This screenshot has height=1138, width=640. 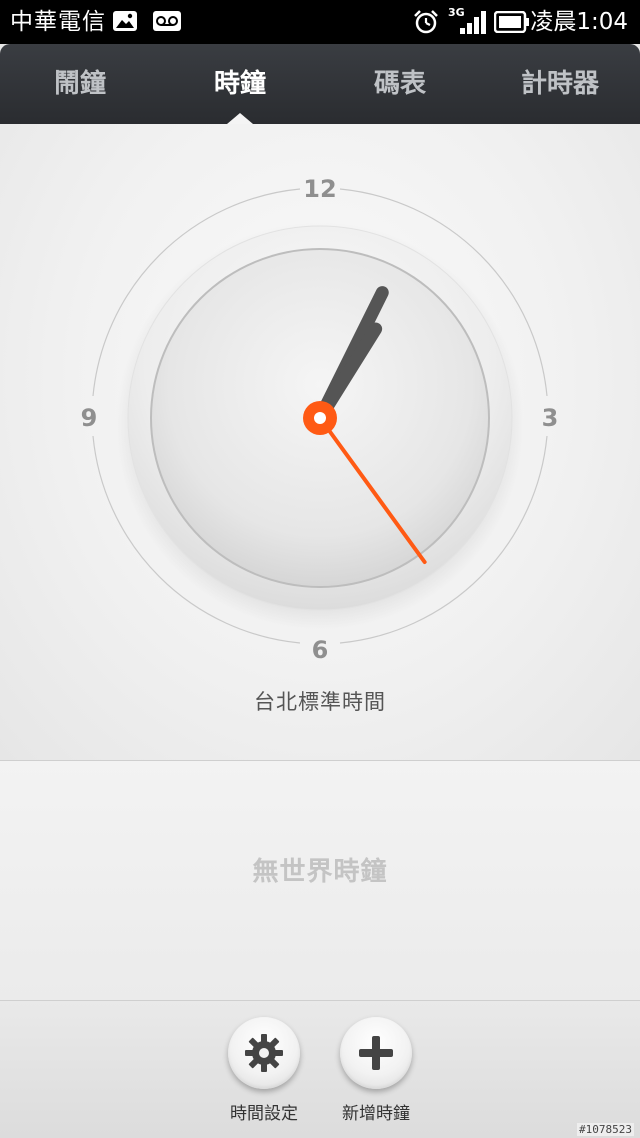 I want to click on alarm-icon, so click(x=426, y=24).